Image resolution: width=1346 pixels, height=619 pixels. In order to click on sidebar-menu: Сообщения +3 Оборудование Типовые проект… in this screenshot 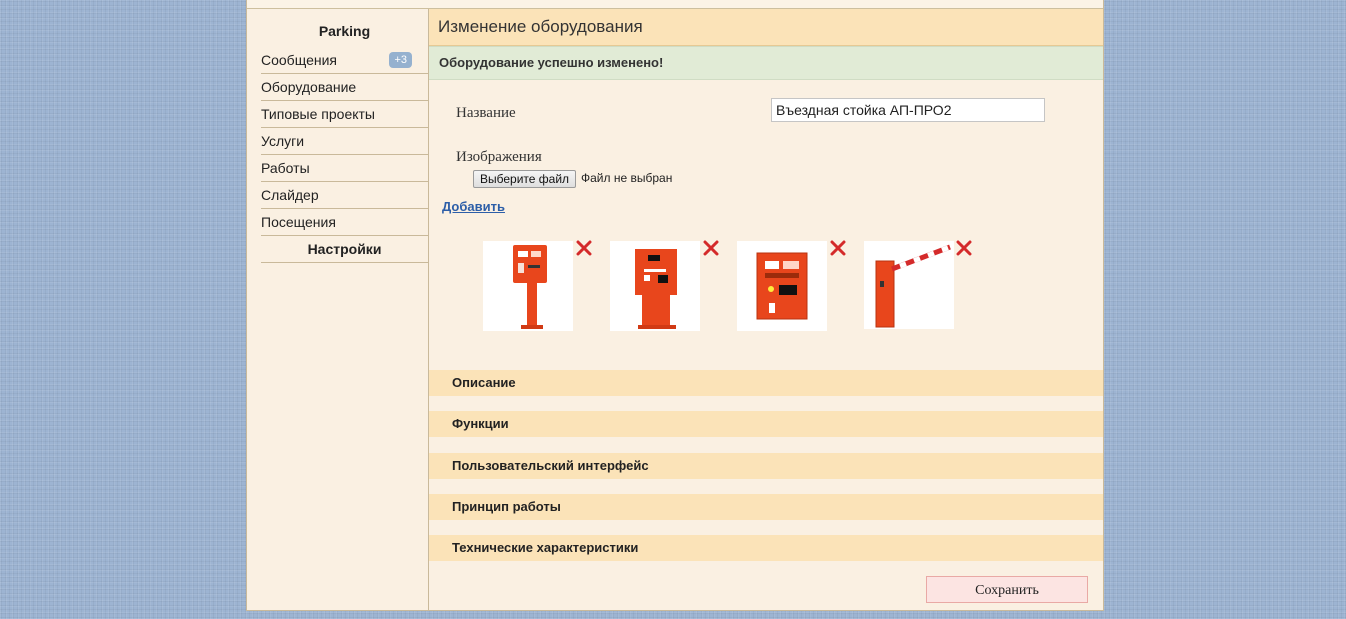, I will do `click(344, 155)`.